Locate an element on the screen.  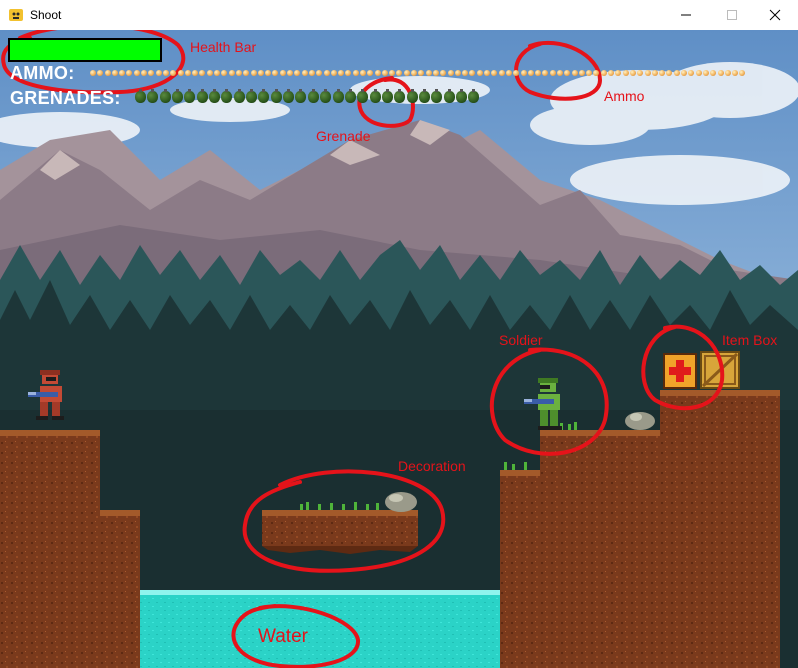
grenades-label: GRENADES: is located at coordinates (65, 98).